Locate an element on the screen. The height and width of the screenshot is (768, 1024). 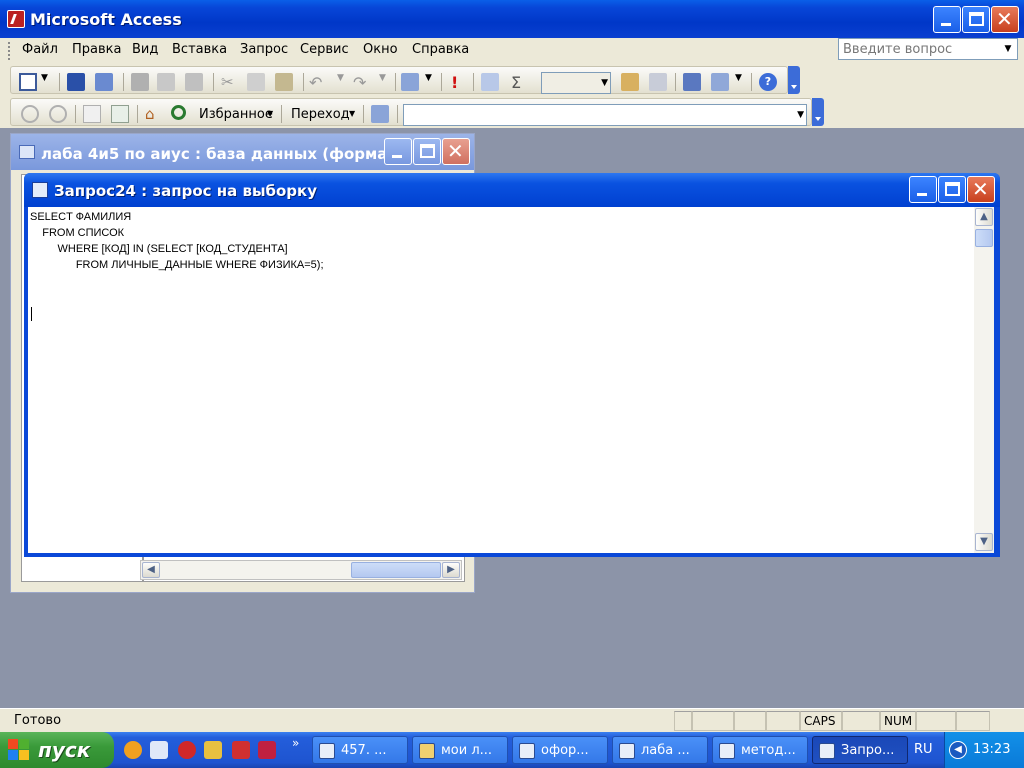
forward-icon is located at coordinates (58, 114).